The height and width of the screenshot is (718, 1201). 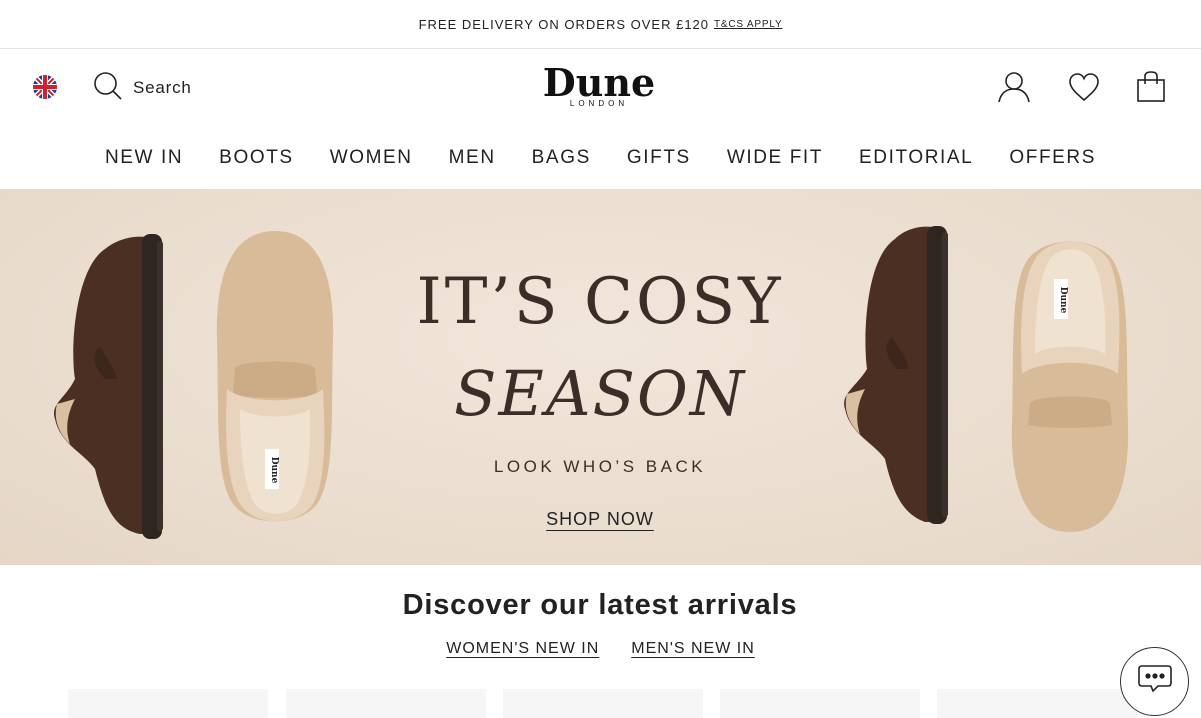 I want to click on wishlist-heart-icon, so click(x=1084, y=87).